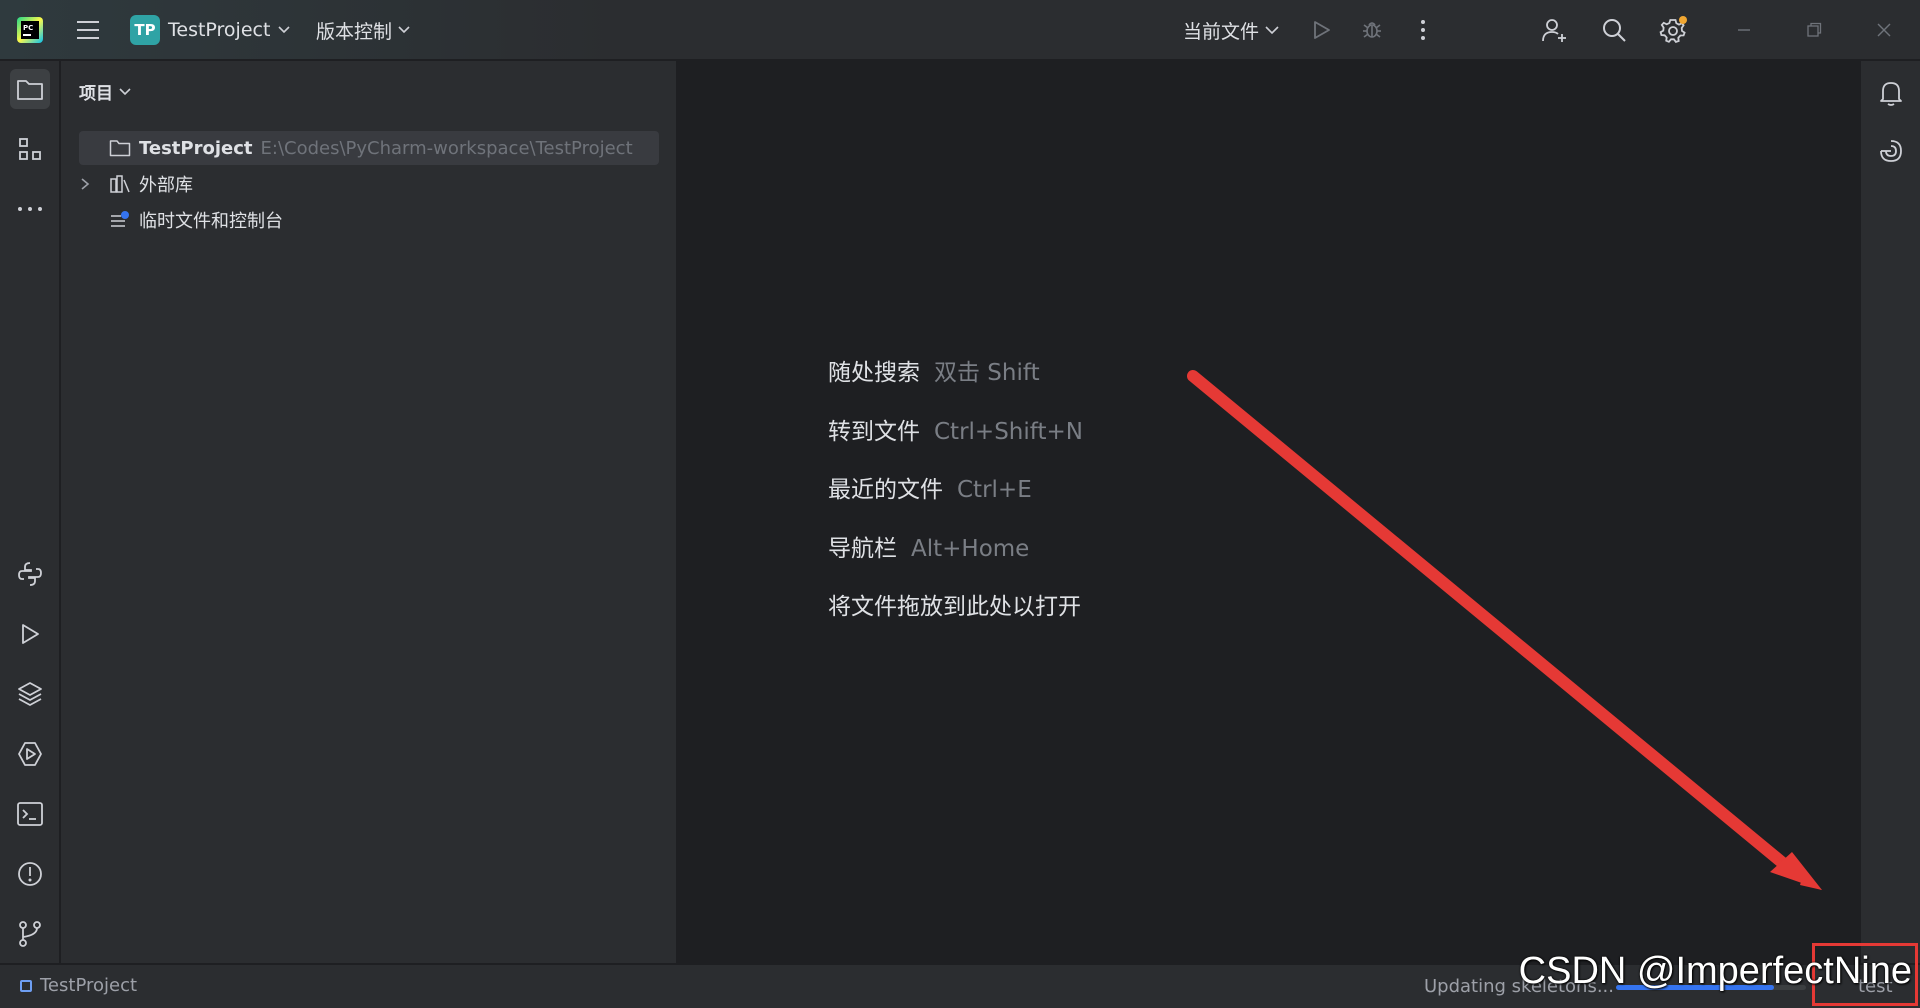 The image size is (1920, 1008). I want to click on terminal-tool-button, so click(30, 814).